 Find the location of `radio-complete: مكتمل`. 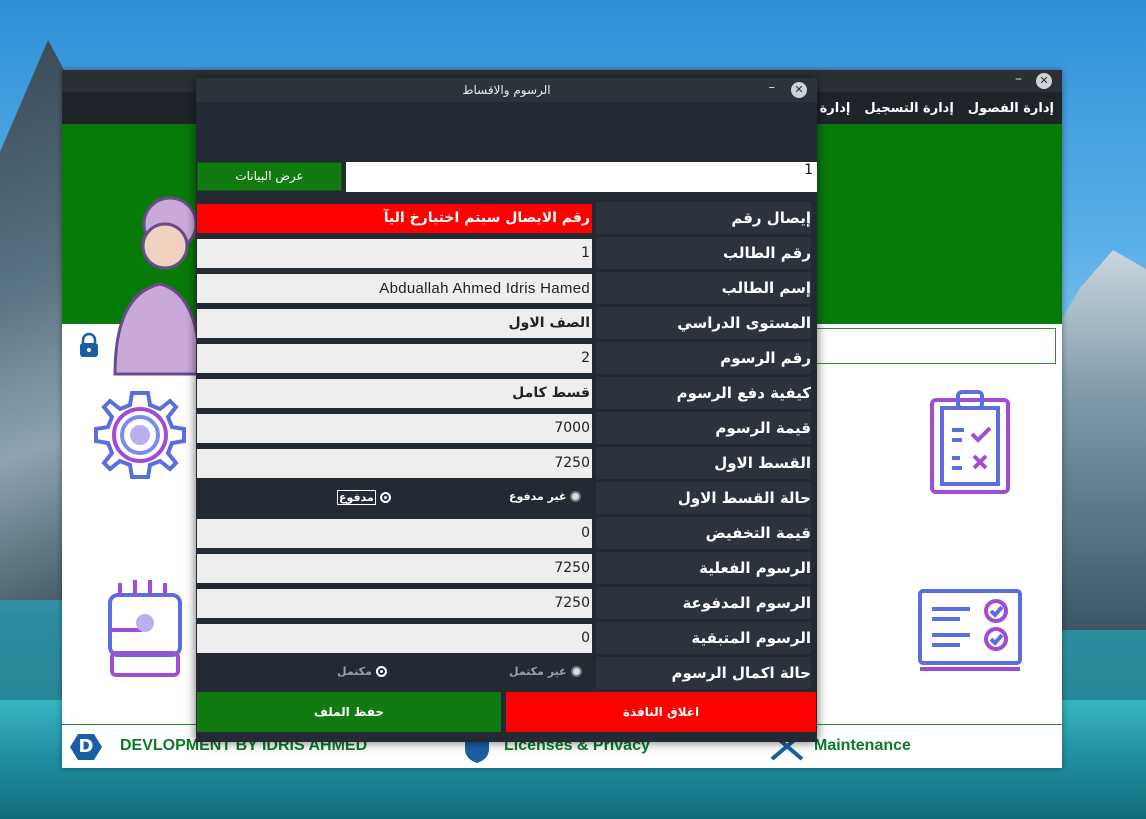

radio-complete: مكتمل is located at coordinates (362, 671).